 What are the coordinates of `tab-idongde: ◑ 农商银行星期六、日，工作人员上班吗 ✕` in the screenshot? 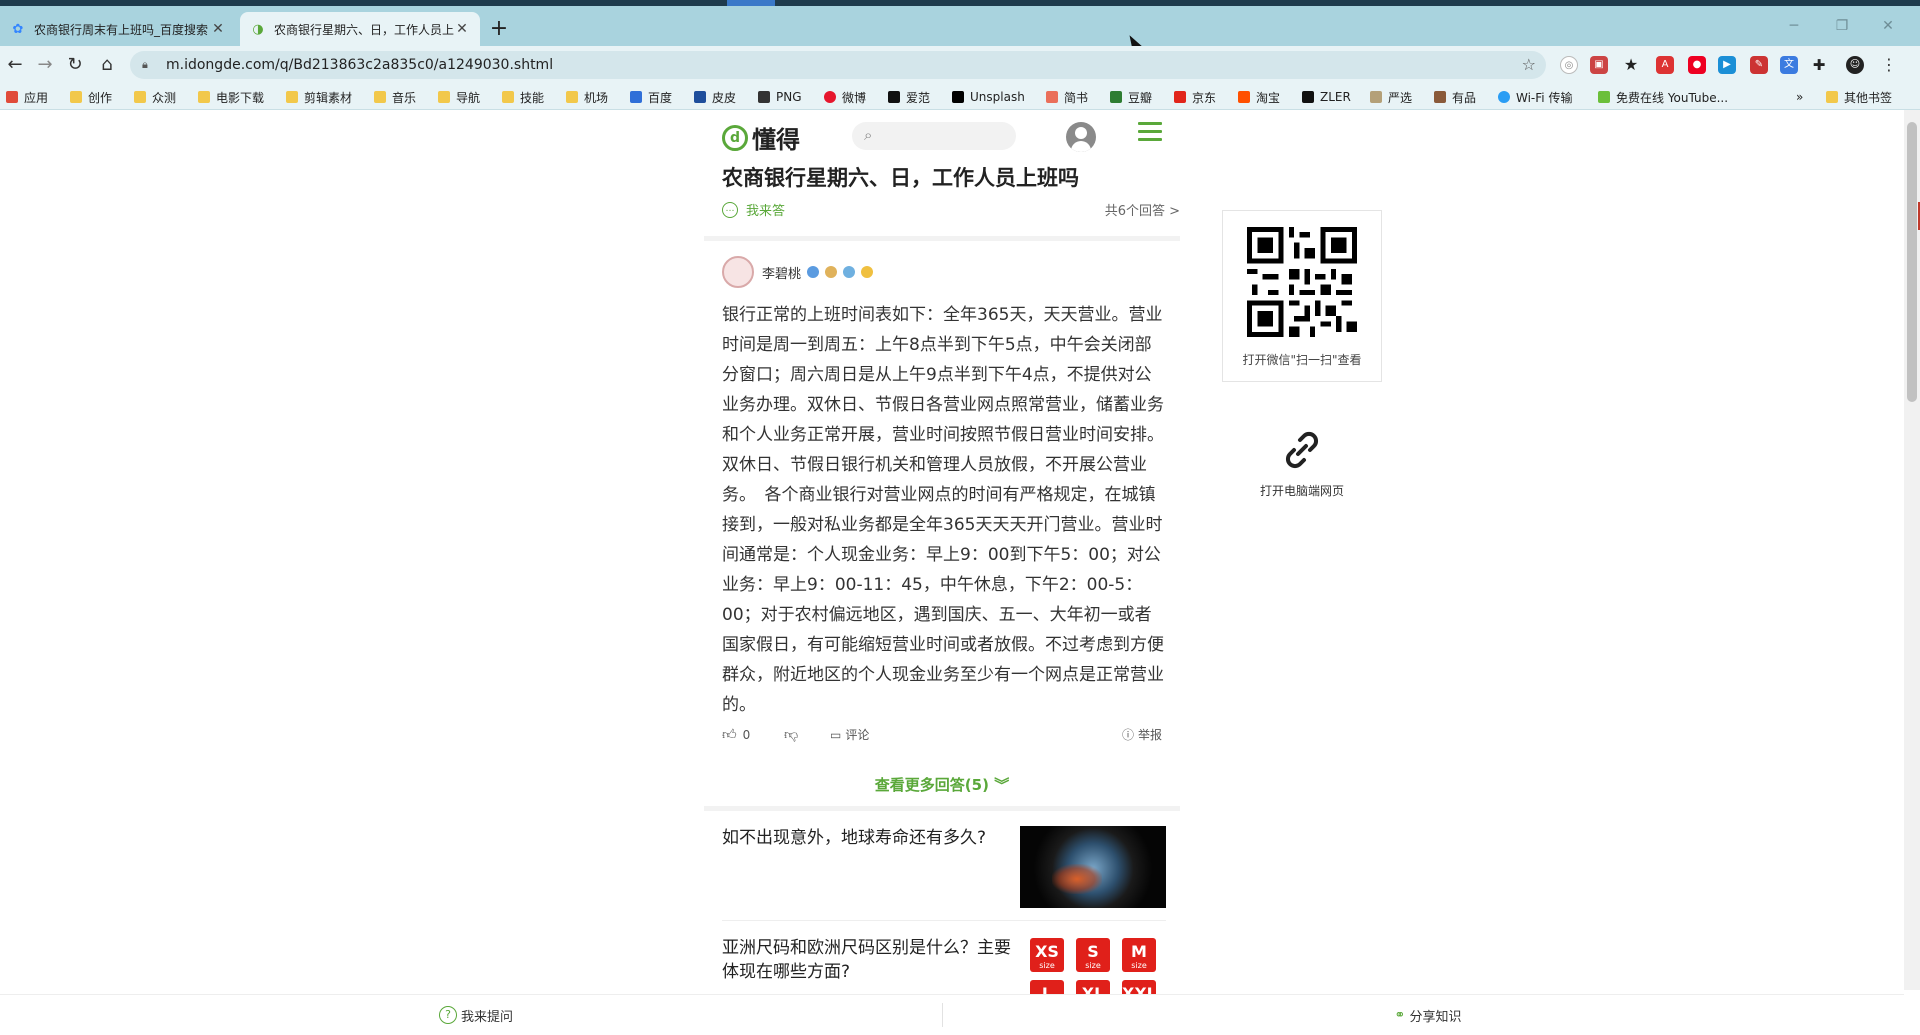 It's located at (360, 29).